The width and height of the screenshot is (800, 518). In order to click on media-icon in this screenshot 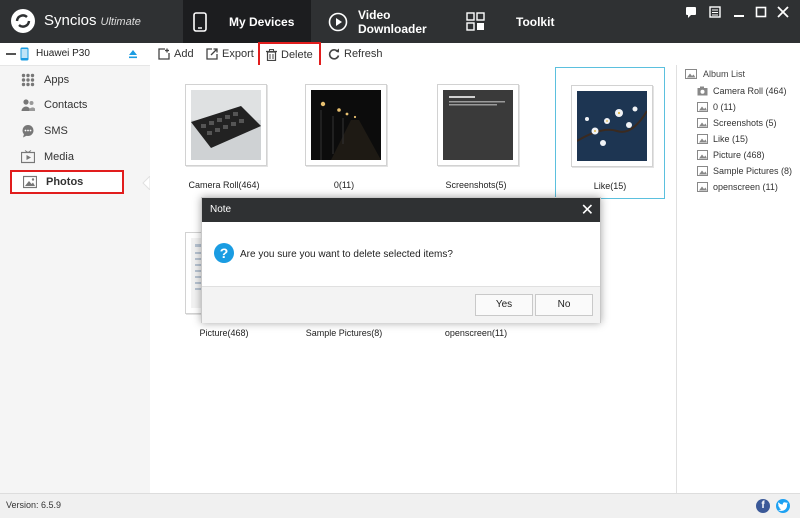, I will do `click(28, 157)`.